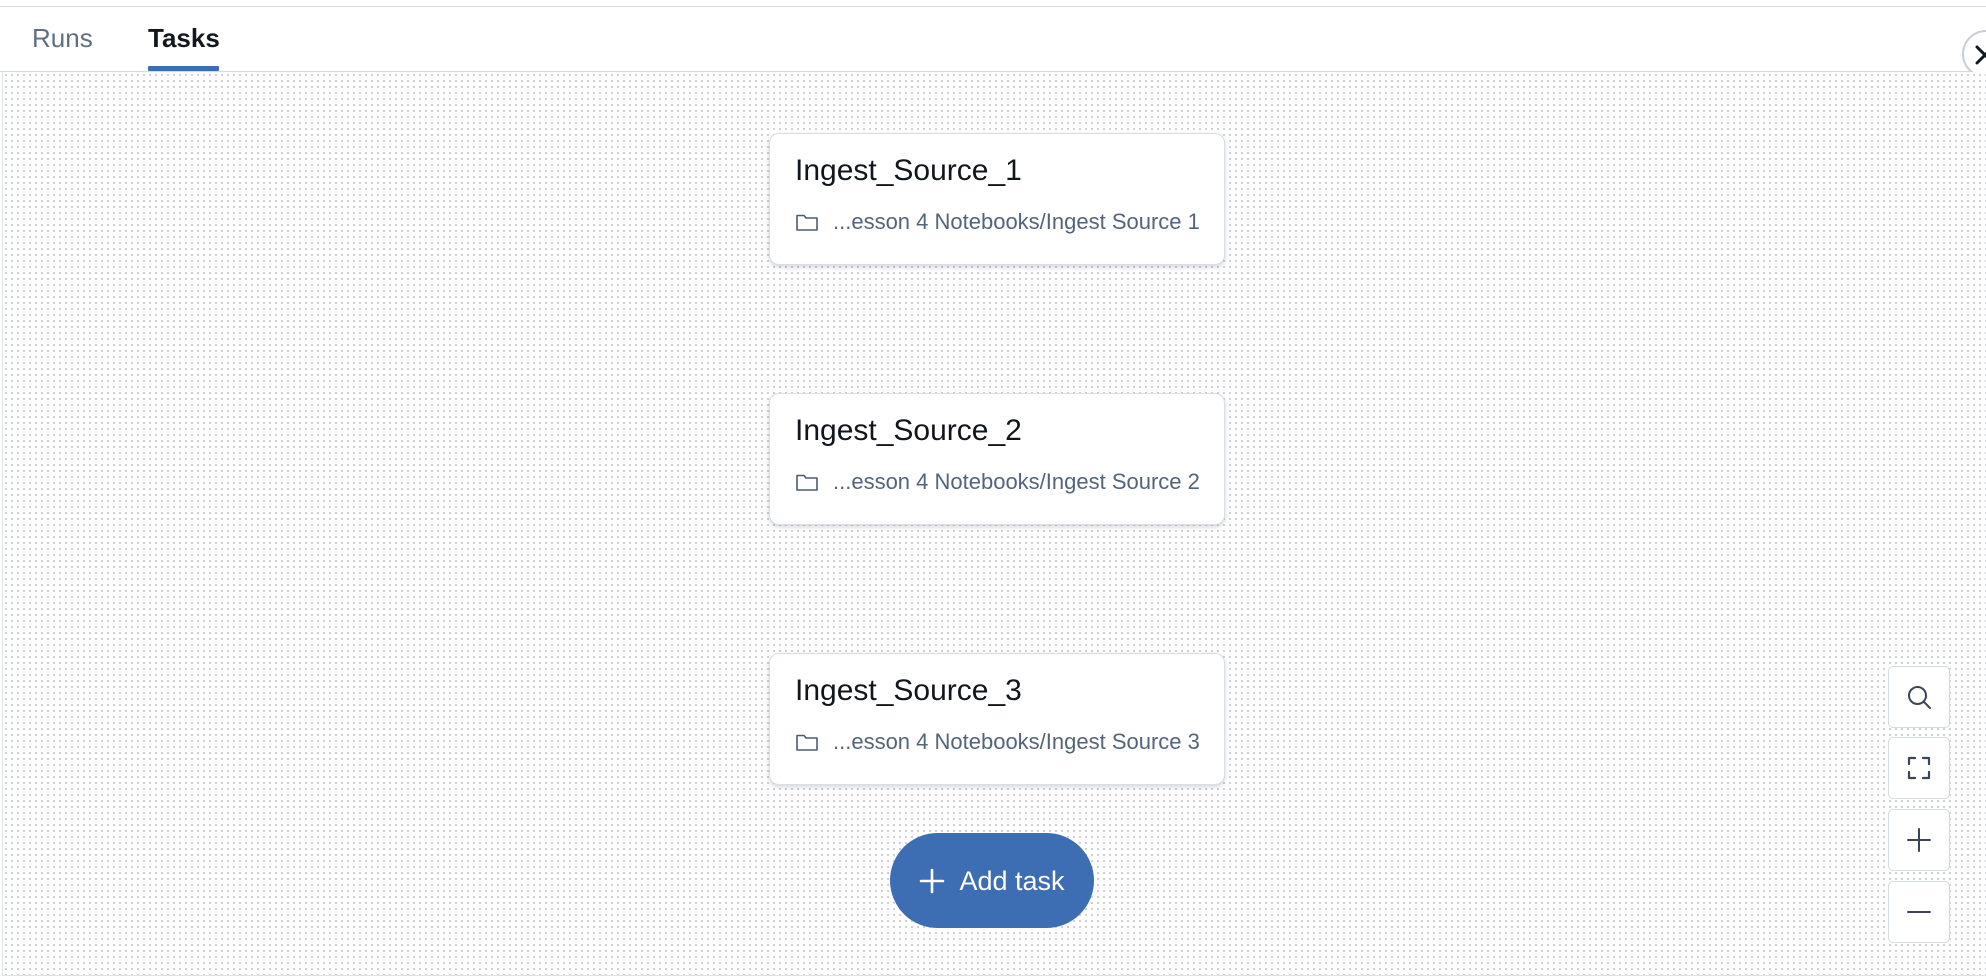  I want to click on task-name: Ingest_Source_1, so click(908, 170).